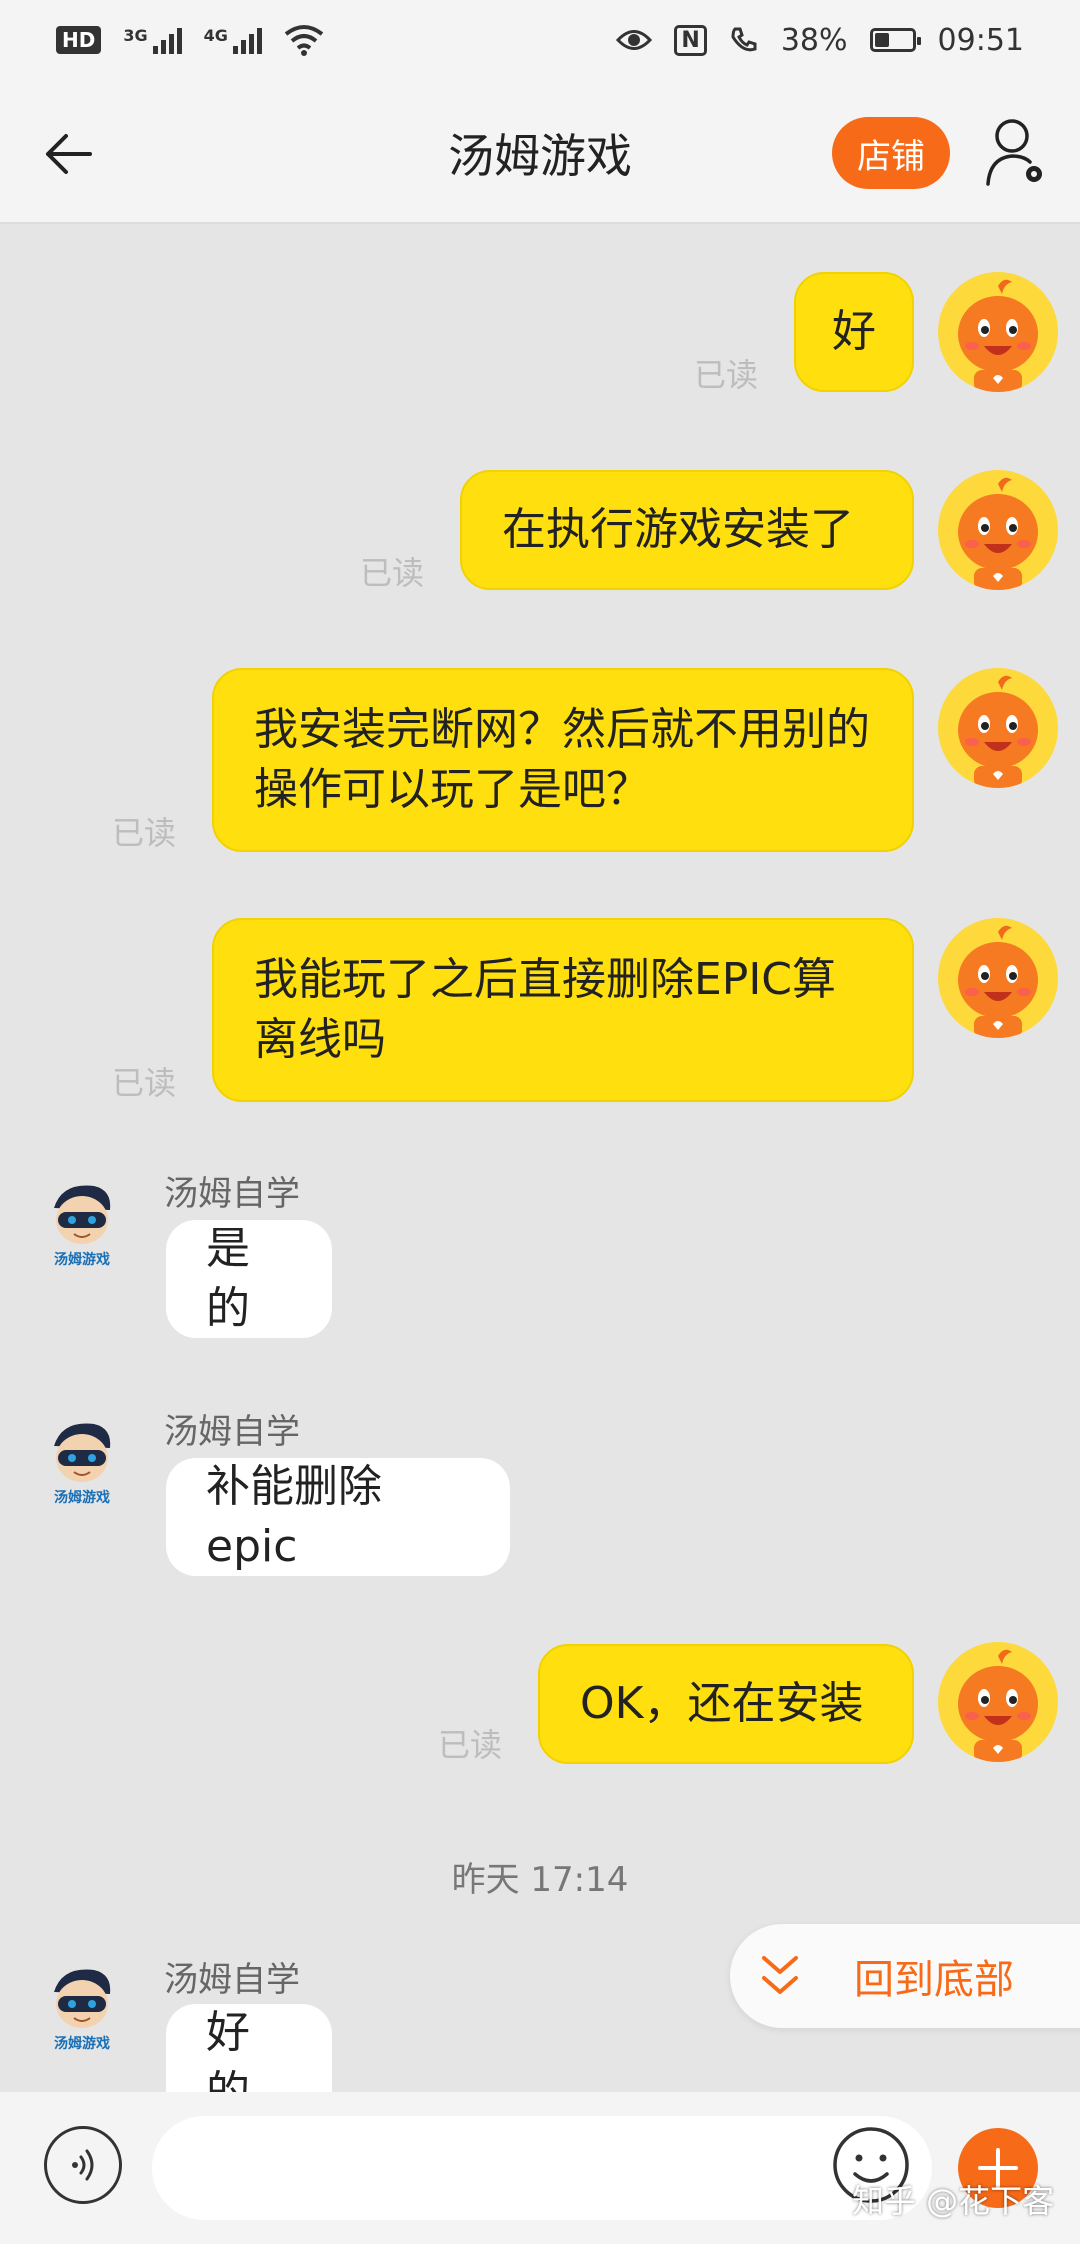  I want to click on back-to-bottom-button: 回到底部, so click(905, 1976).